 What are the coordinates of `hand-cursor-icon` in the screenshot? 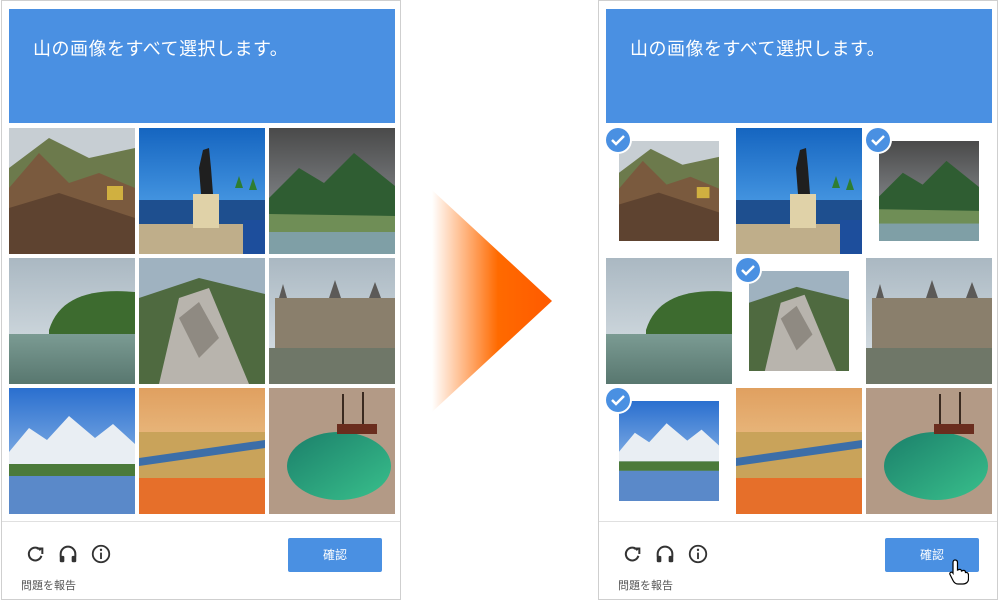 It's located at (959, 572).